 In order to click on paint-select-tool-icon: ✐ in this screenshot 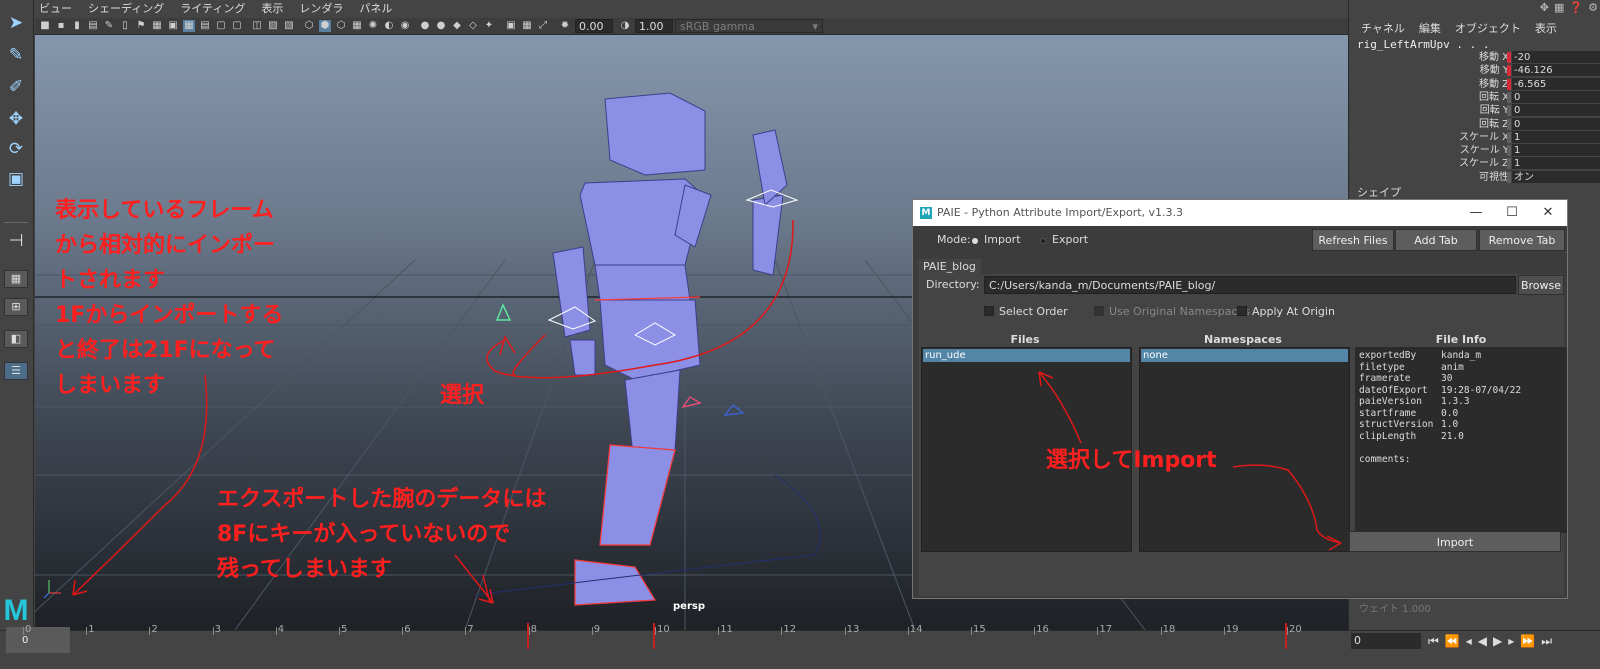, I will do `click(16, 87)`.